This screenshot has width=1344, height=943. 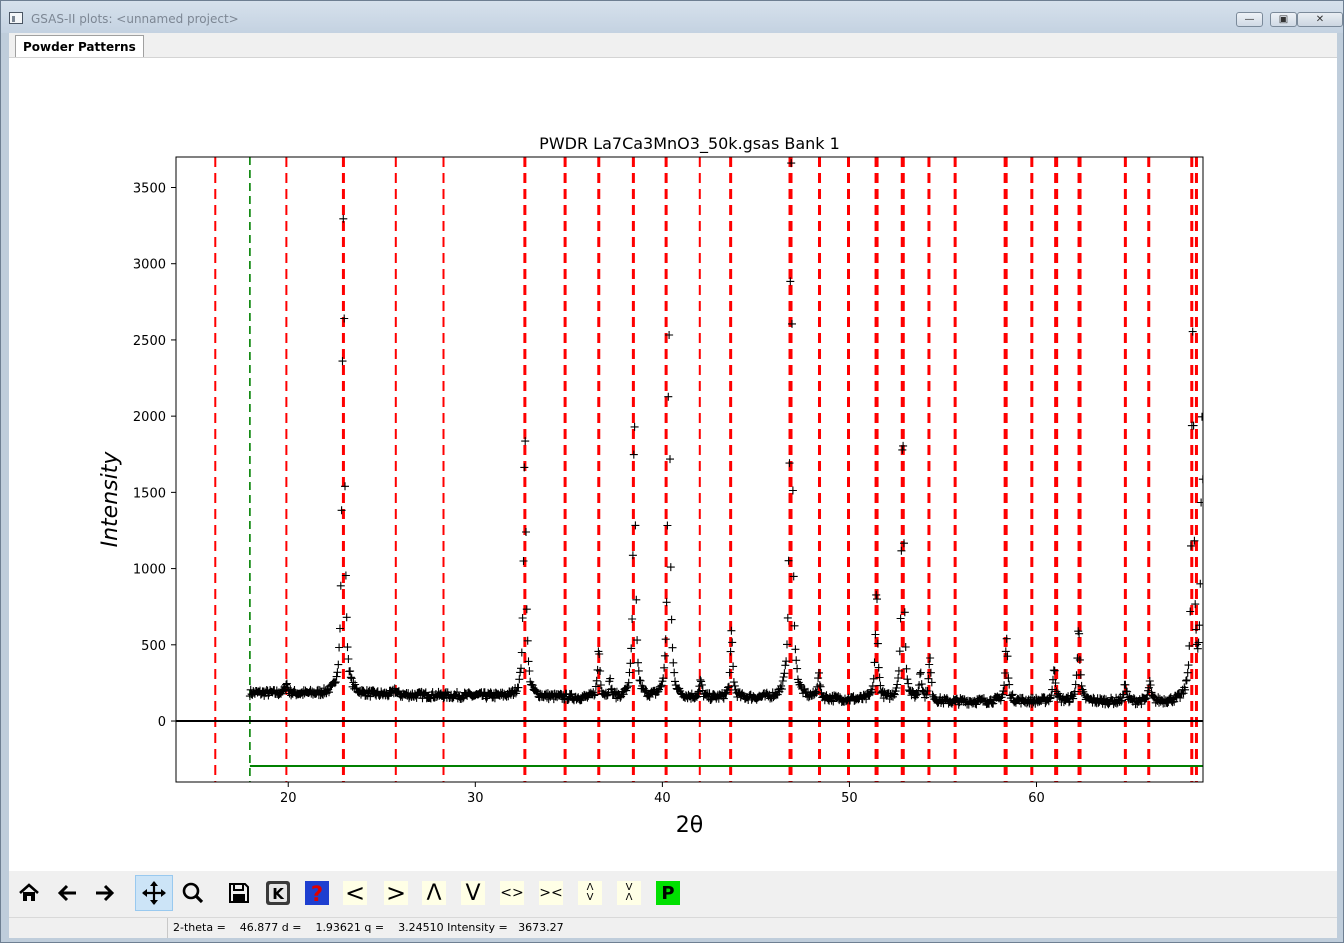 What do you see at coordinates (149, 265) in the screenshot?
I see `y-tick-label: 3000` at bounding box center [149, 265].